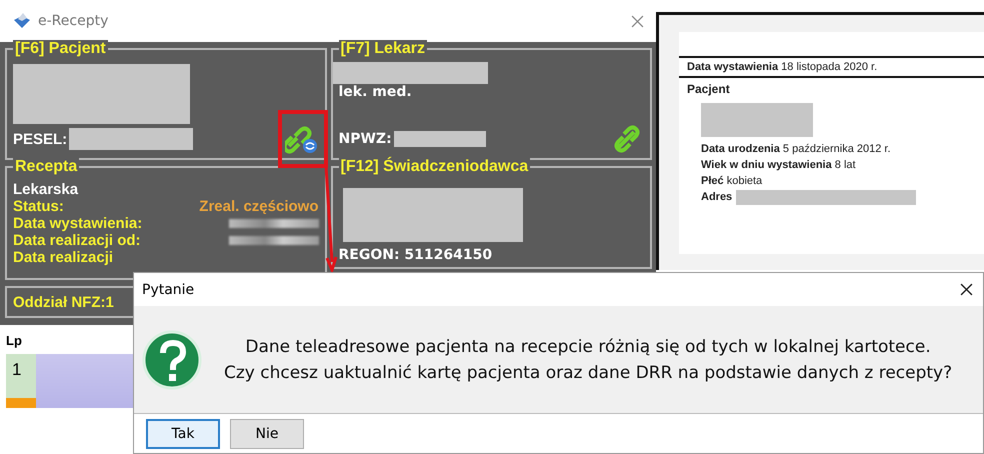  Describe the element at coordinates (365, 139) in the screenshot. I see `npwz-label: NPWZ:` at that location.